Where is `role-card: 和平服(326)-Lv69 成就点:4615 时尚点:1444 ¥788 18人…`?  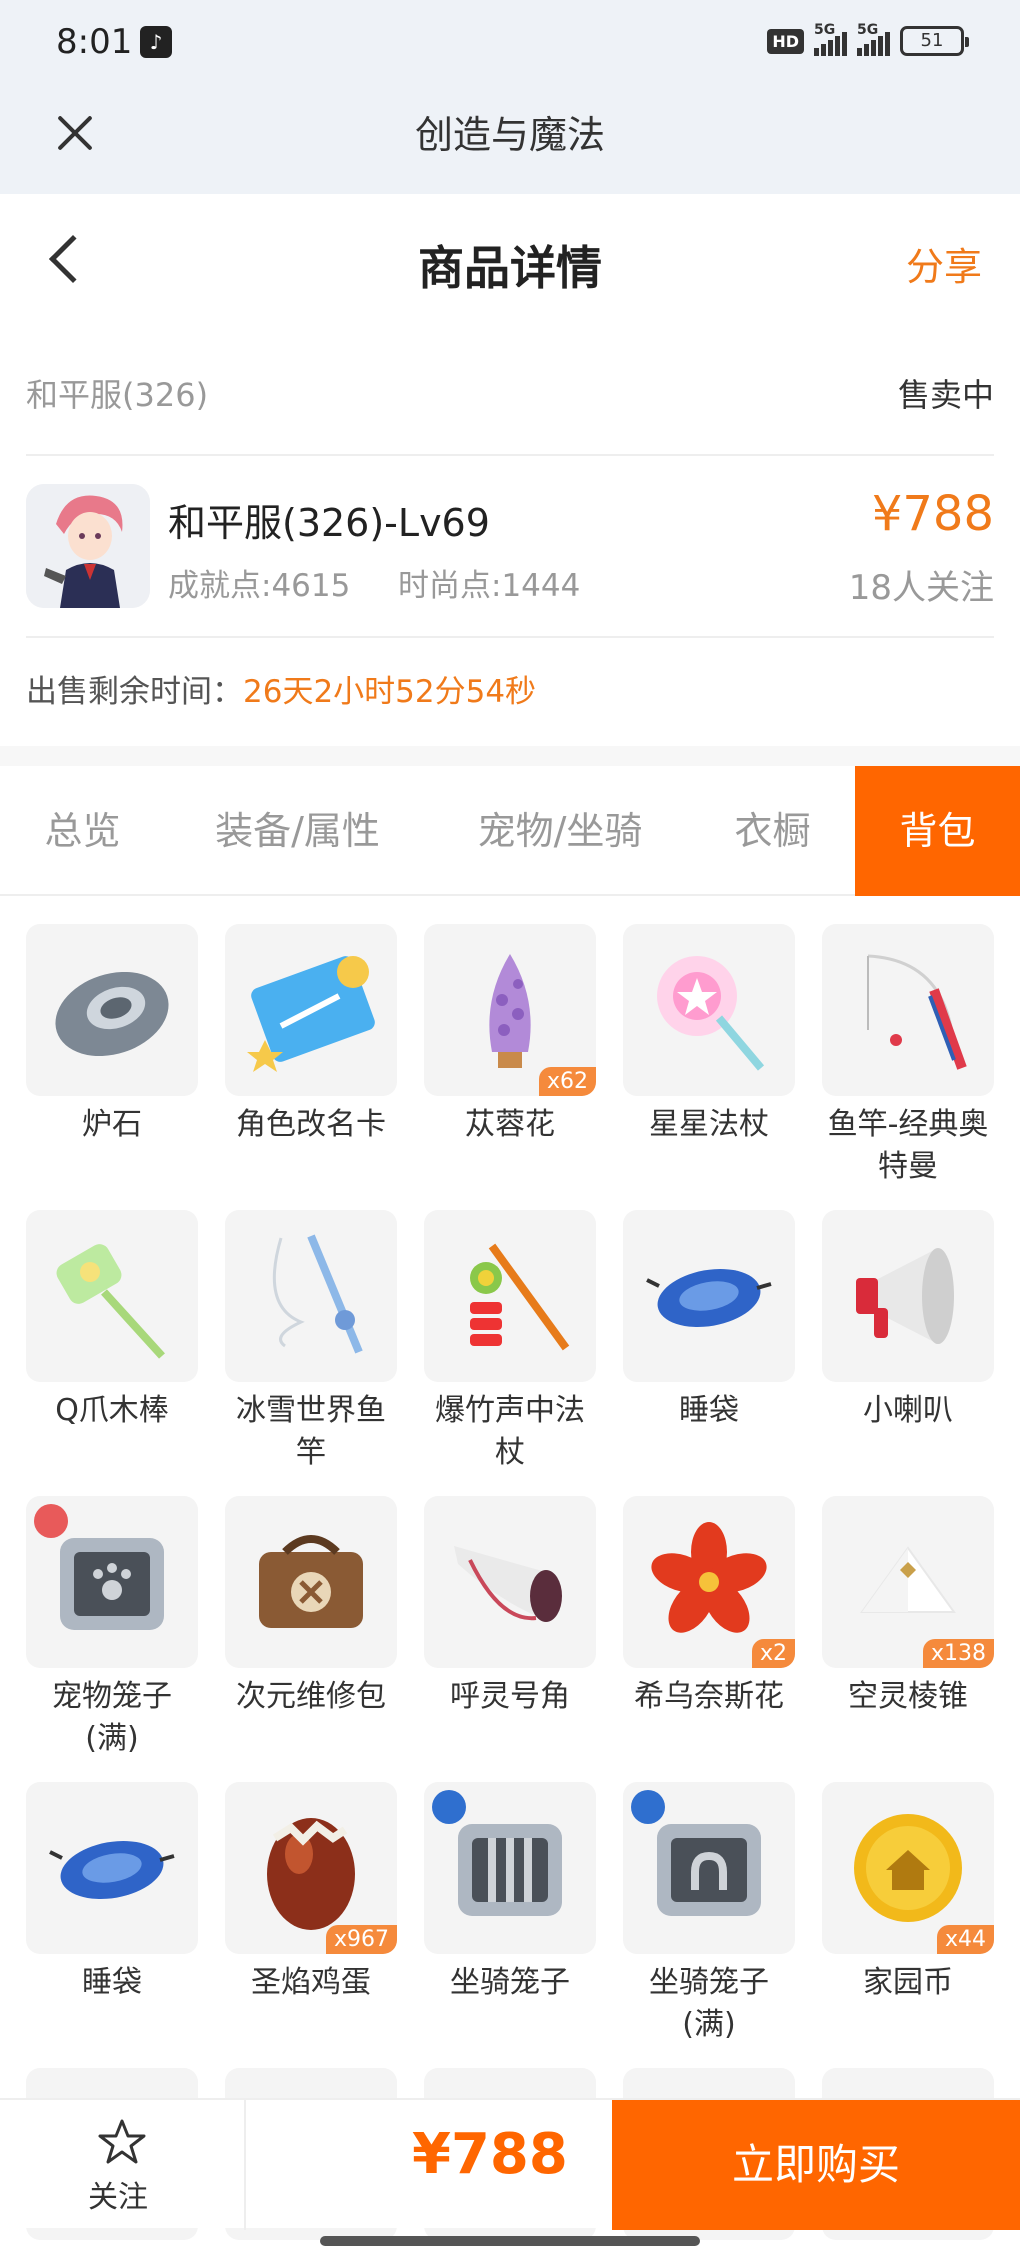
role-card: 和平服(326)-Lv69 成就点:4615 时尚点:1444 ¥788 18人… is located at coordinates (510, 547).